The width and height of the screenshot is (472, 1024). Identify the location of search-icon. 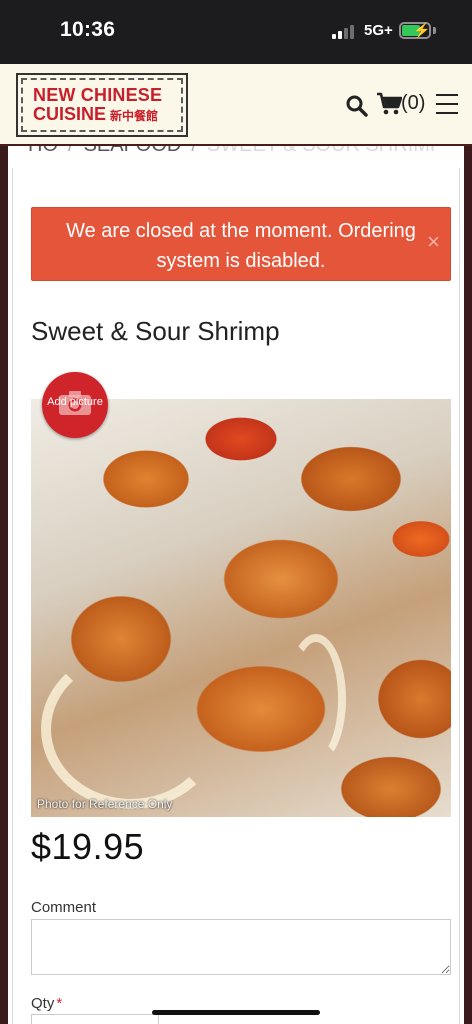
(357, 106).